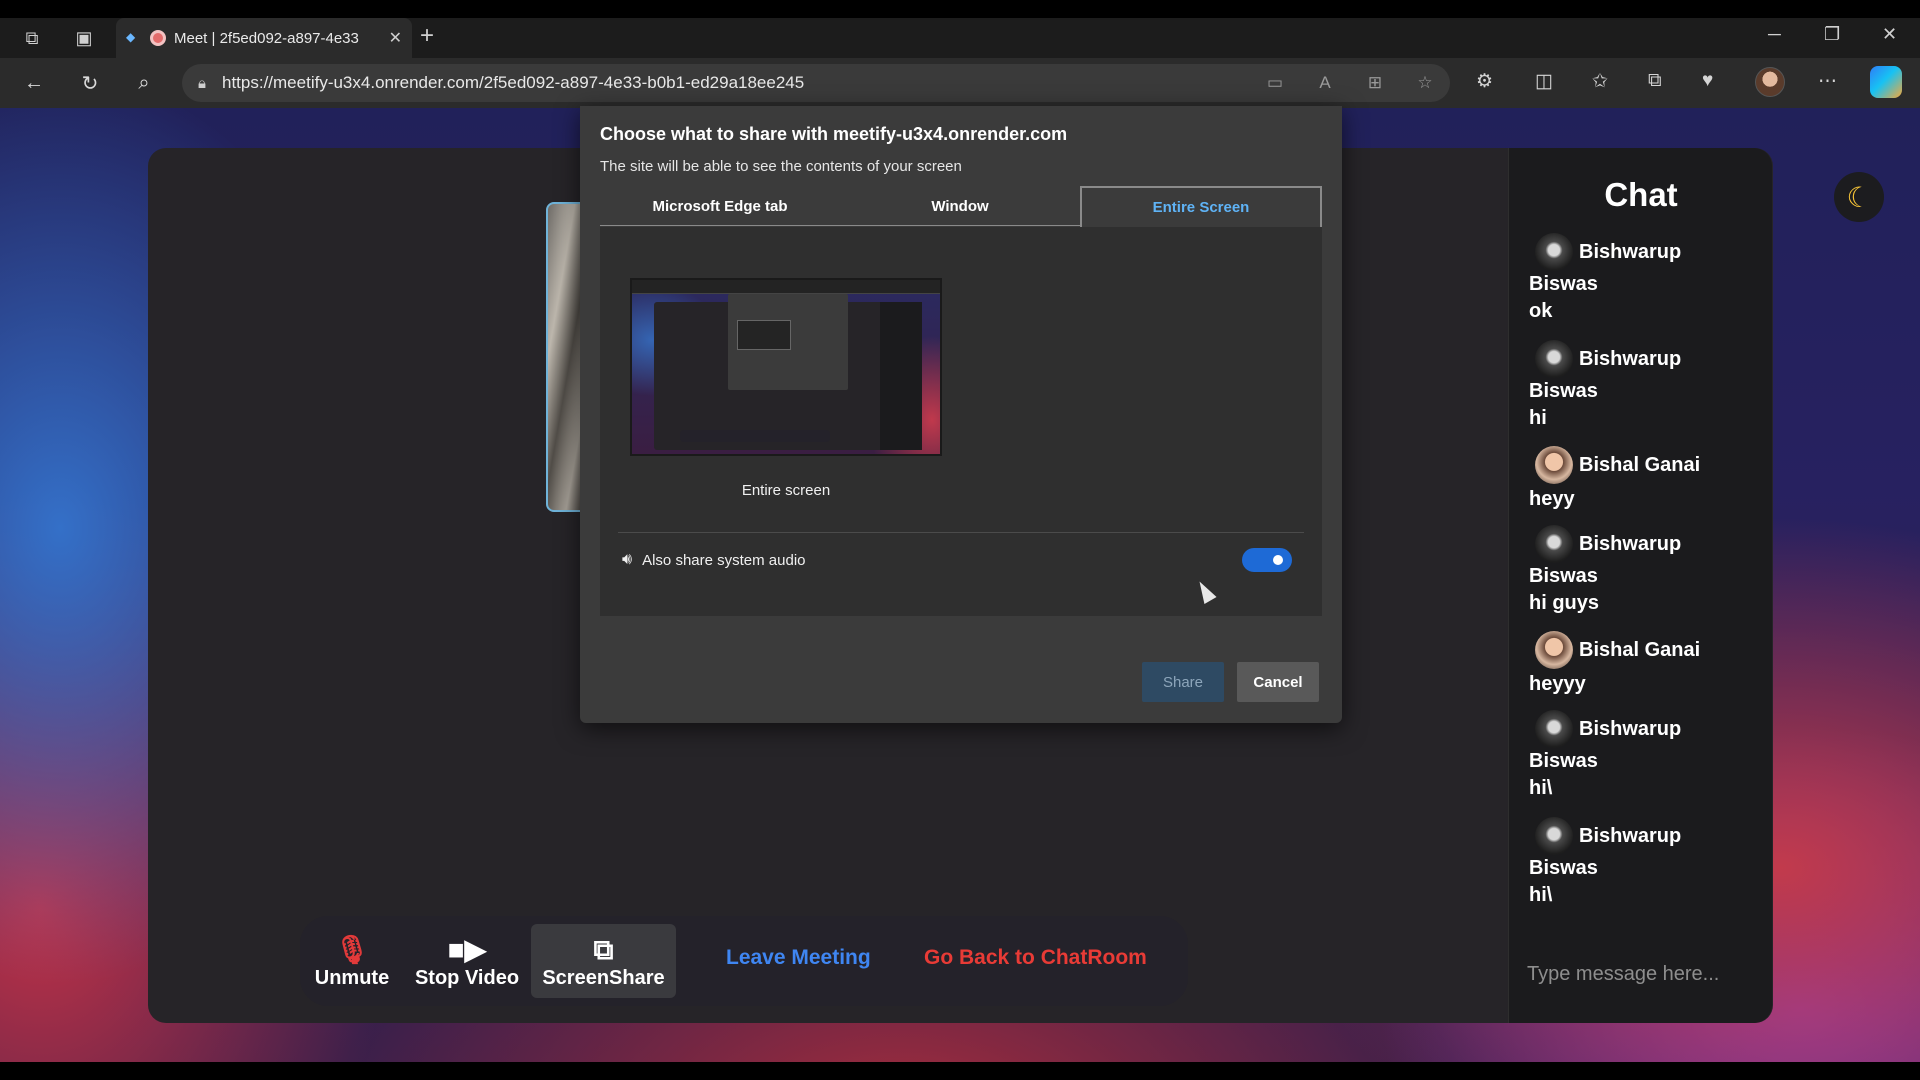  I want to click on chat-title: Chat, so click(1641, 194).